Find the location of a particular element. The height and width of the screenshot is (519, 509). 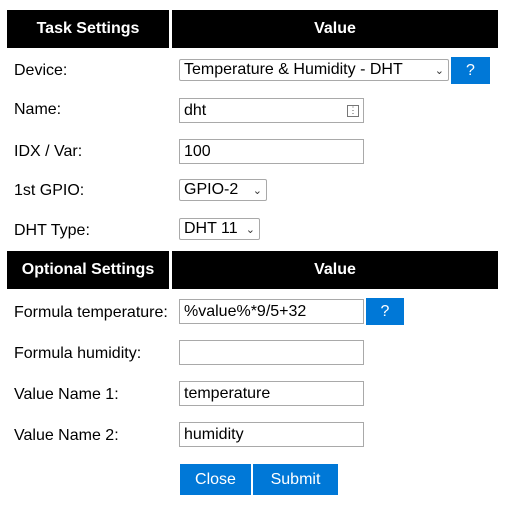

device-label: Device: is located at coordinates (41, 70).